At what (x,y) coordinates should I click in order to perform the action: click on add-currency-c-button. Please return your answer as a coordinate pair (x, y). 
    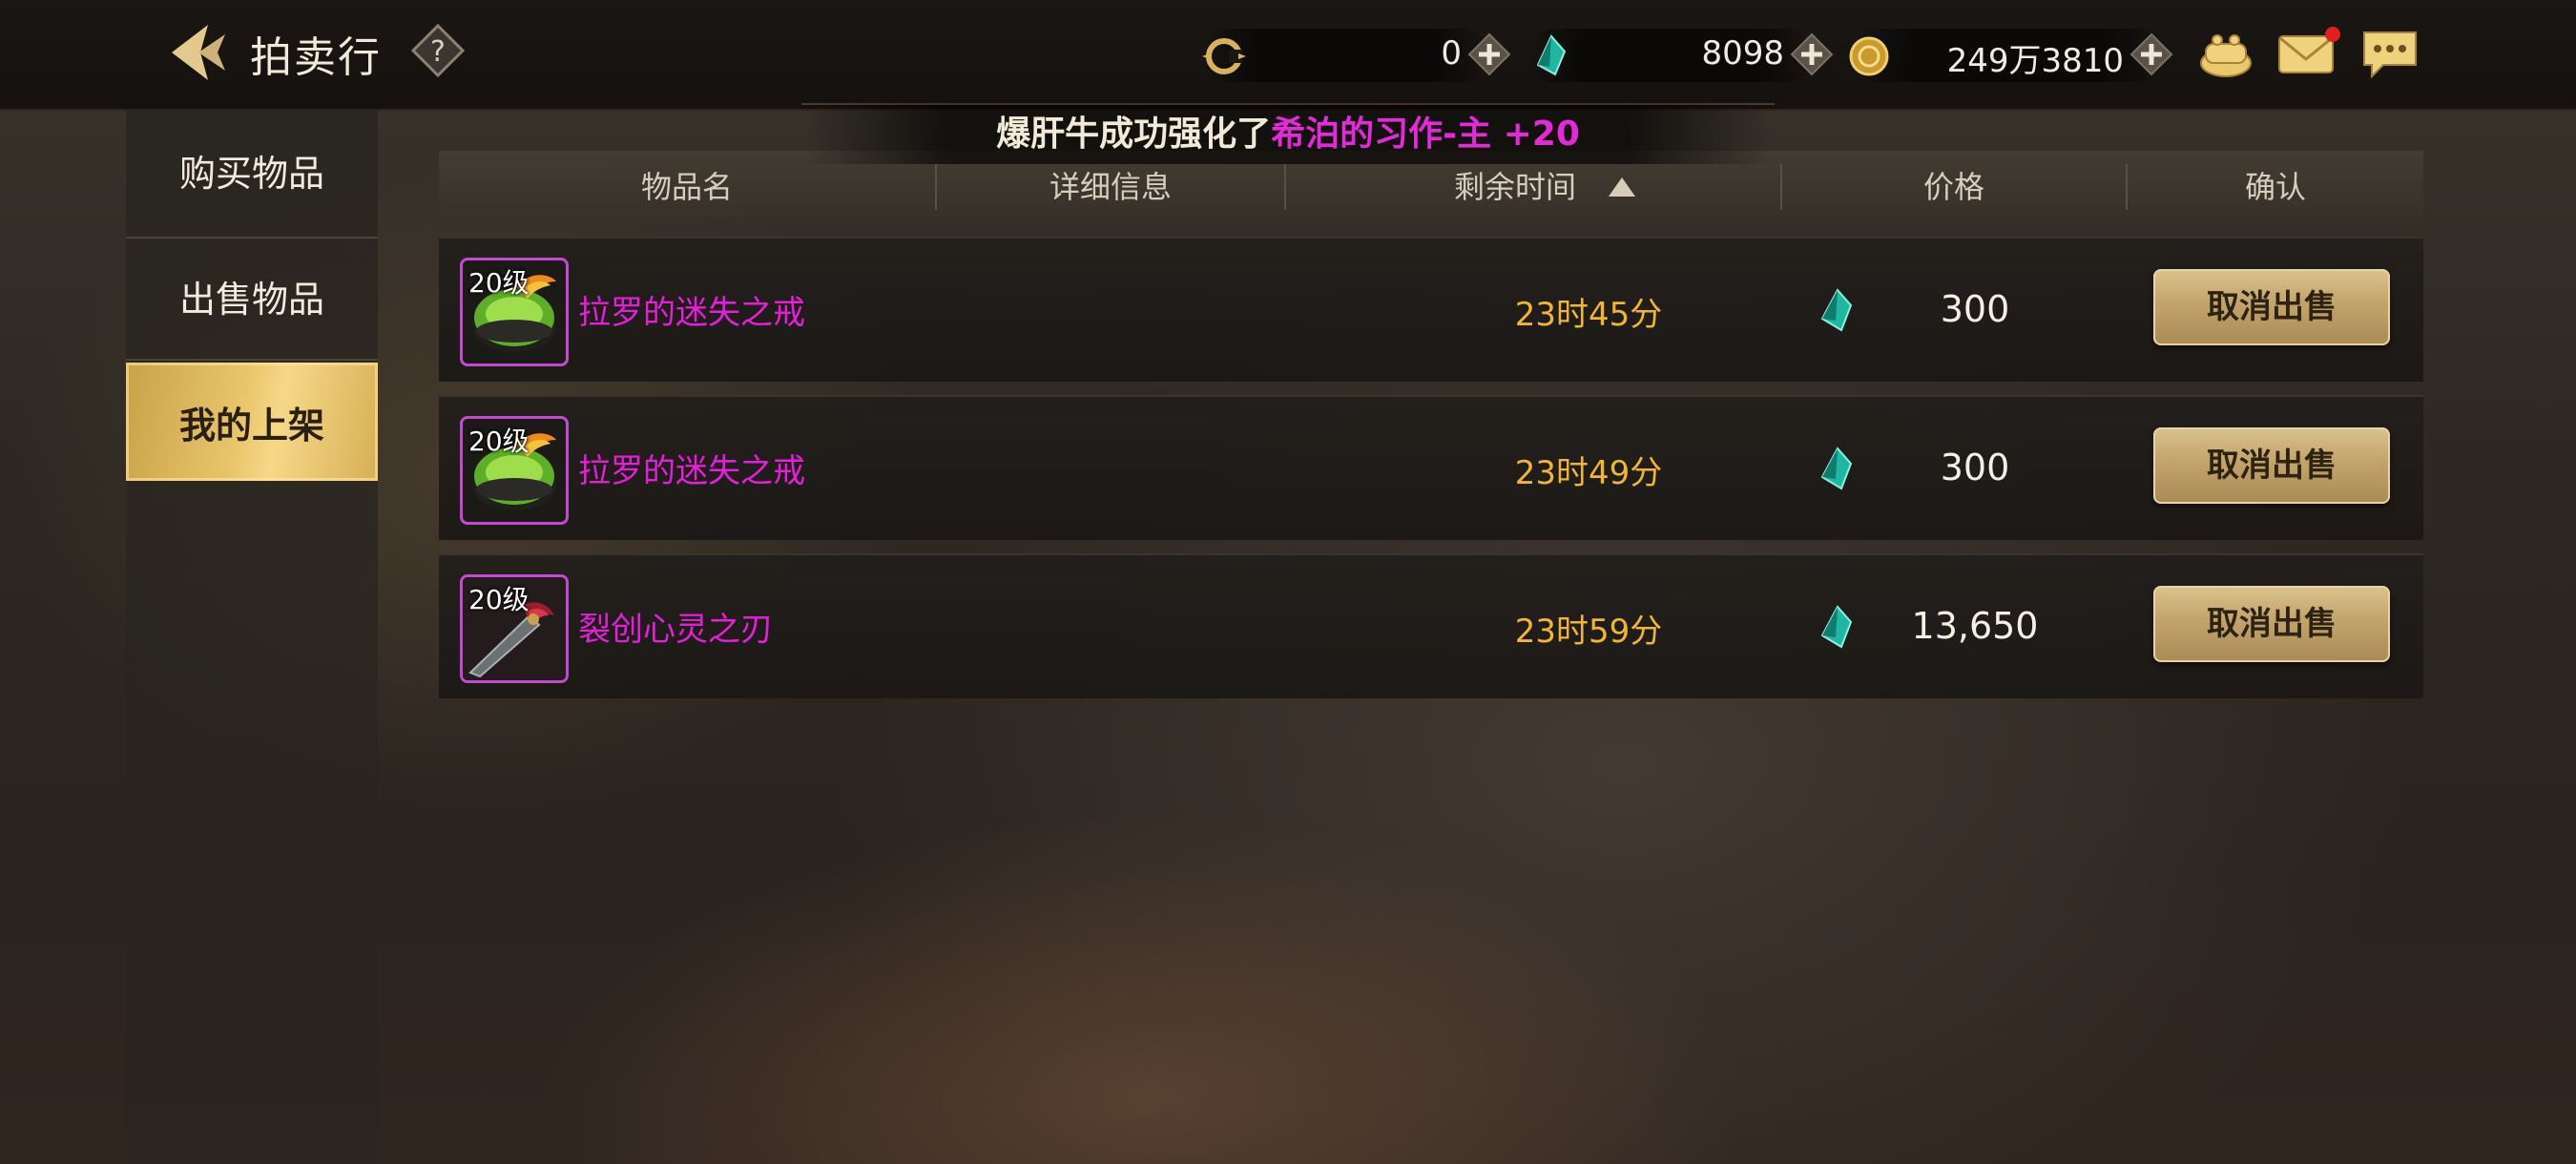
    Looking at the image, I should click on (1489, 54).